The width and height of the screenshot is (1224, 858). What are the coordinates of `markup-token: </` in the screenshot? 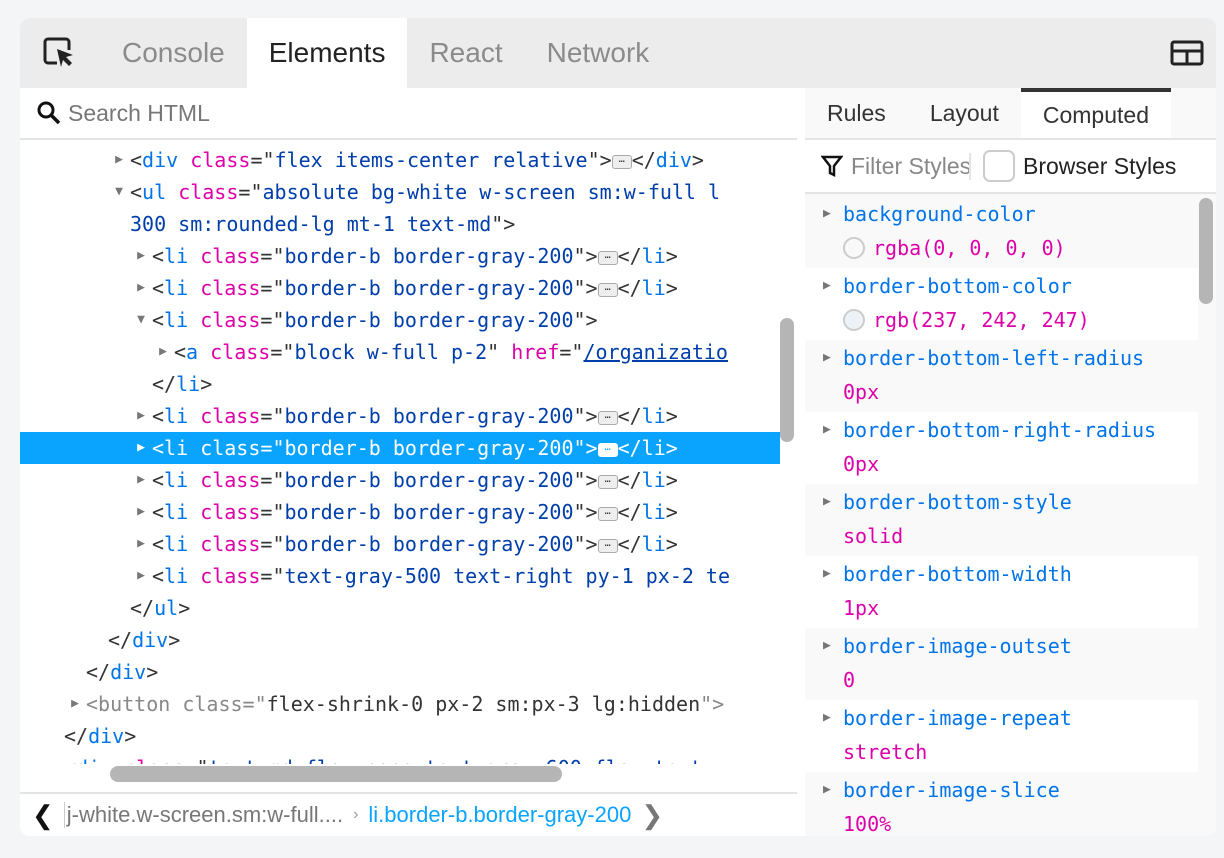 It's located at (120, 640).